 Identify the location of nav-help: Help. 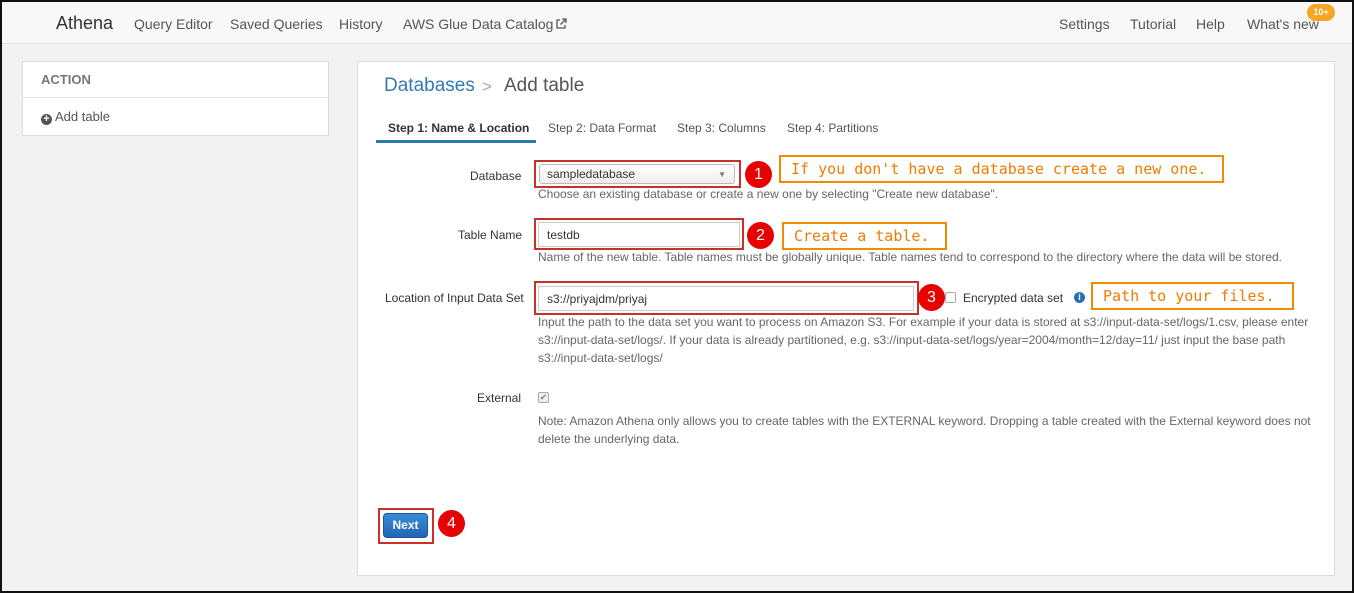
(1210, 24).